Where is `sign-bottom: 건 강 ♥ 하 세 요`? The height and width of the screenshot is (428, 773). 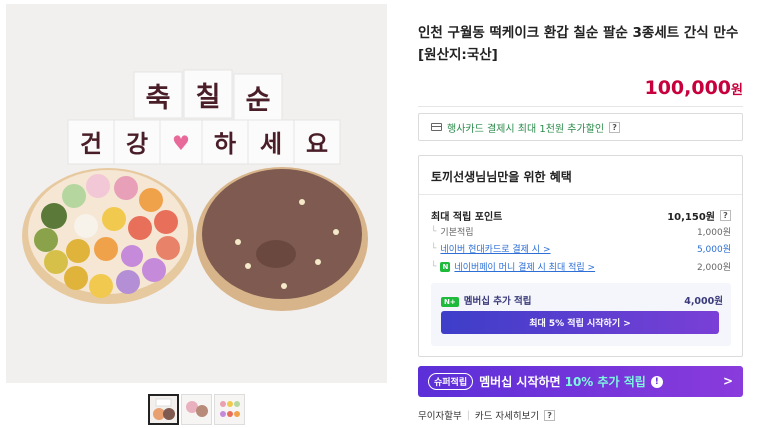
sign-bottom: 건 강 ♥ 하 세 요 is located at coordinates (204, 142).